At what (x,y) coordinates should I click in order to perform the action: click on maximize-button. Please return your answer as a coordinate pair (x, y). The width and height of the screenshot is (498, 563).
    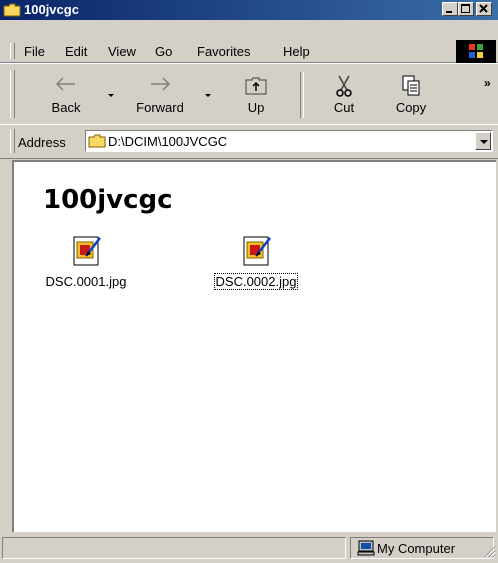
    Looking at the image, I should click on (466, 9).